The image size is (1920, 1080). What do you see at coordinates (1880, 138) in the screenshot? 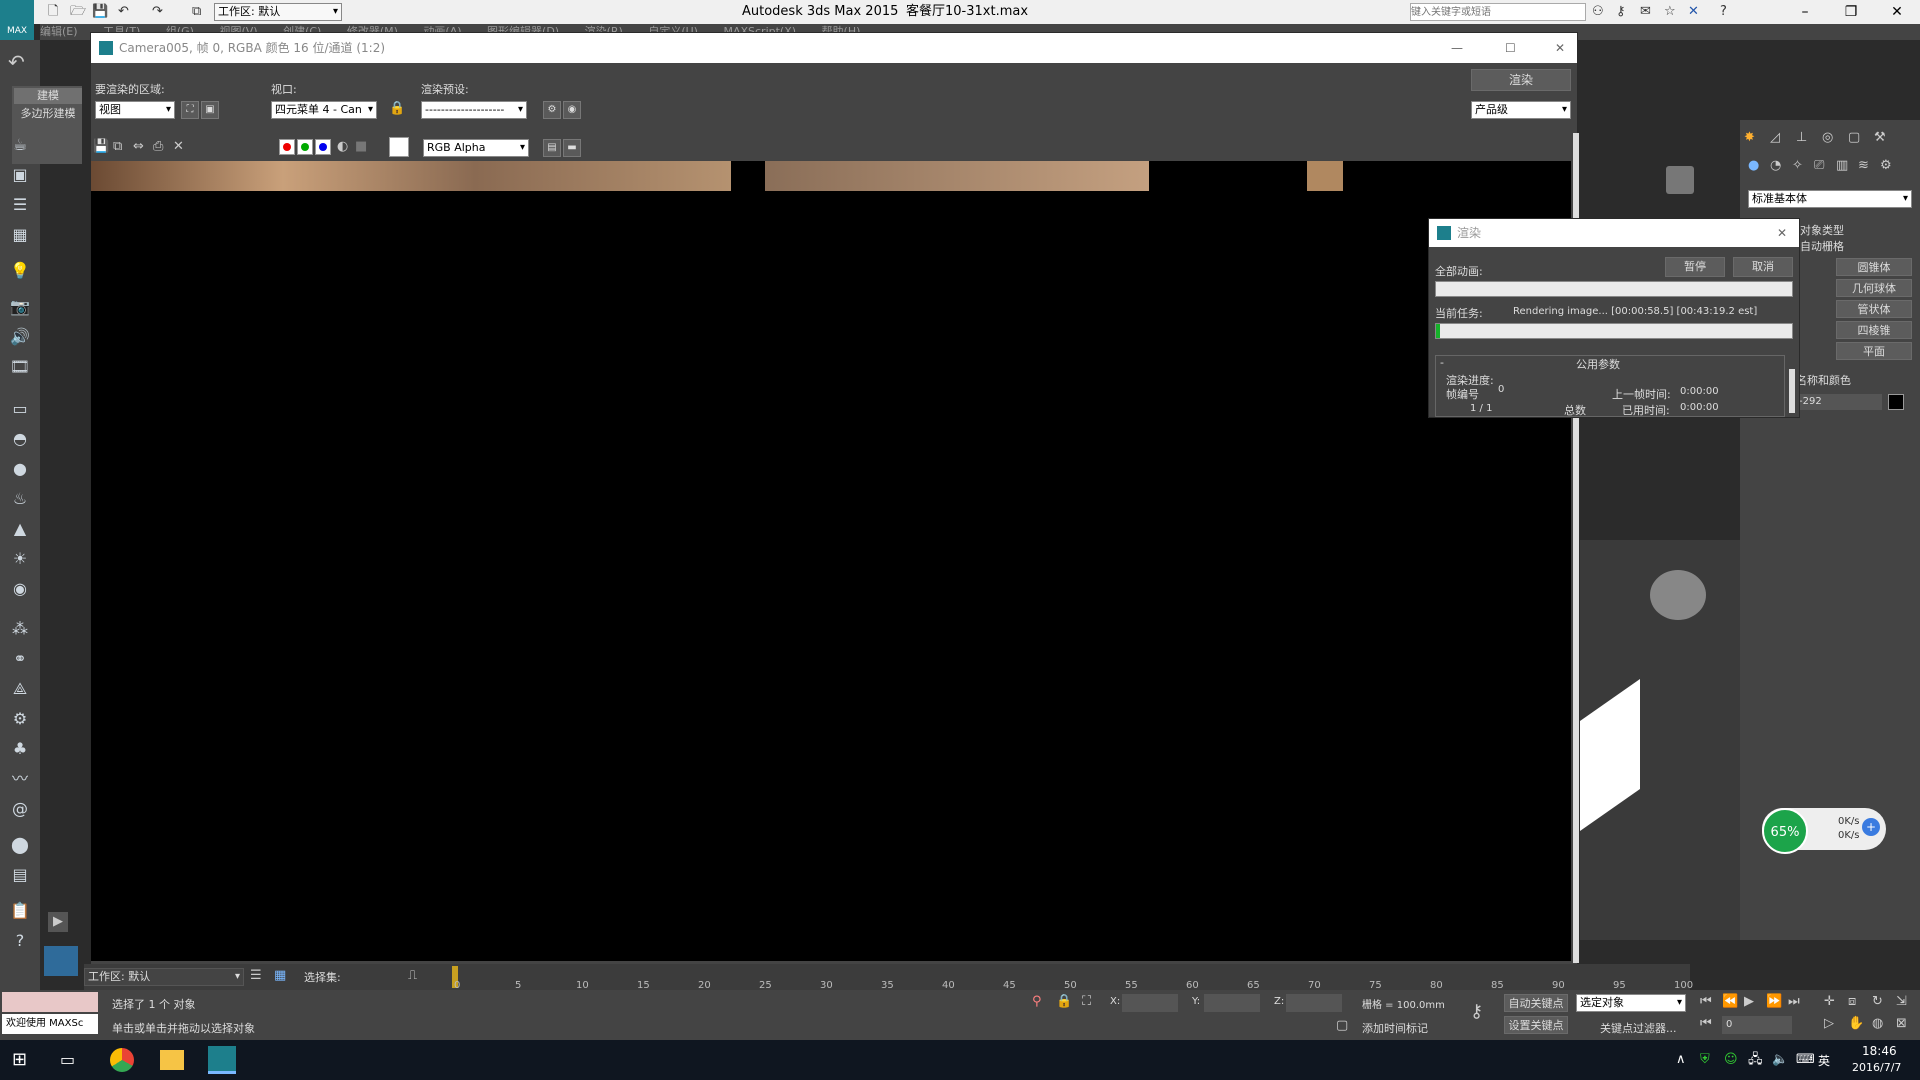
I see `utilities-tab-icon: ⚒` at bounding box center [1880, 138].